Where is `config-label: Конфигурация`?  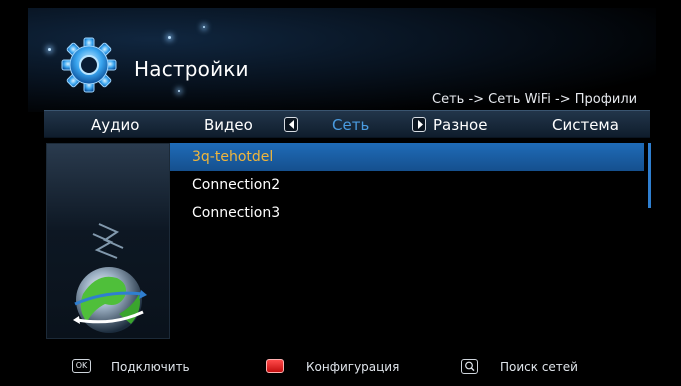 config-label: Конфигурация is located at coordinates (353, 367).